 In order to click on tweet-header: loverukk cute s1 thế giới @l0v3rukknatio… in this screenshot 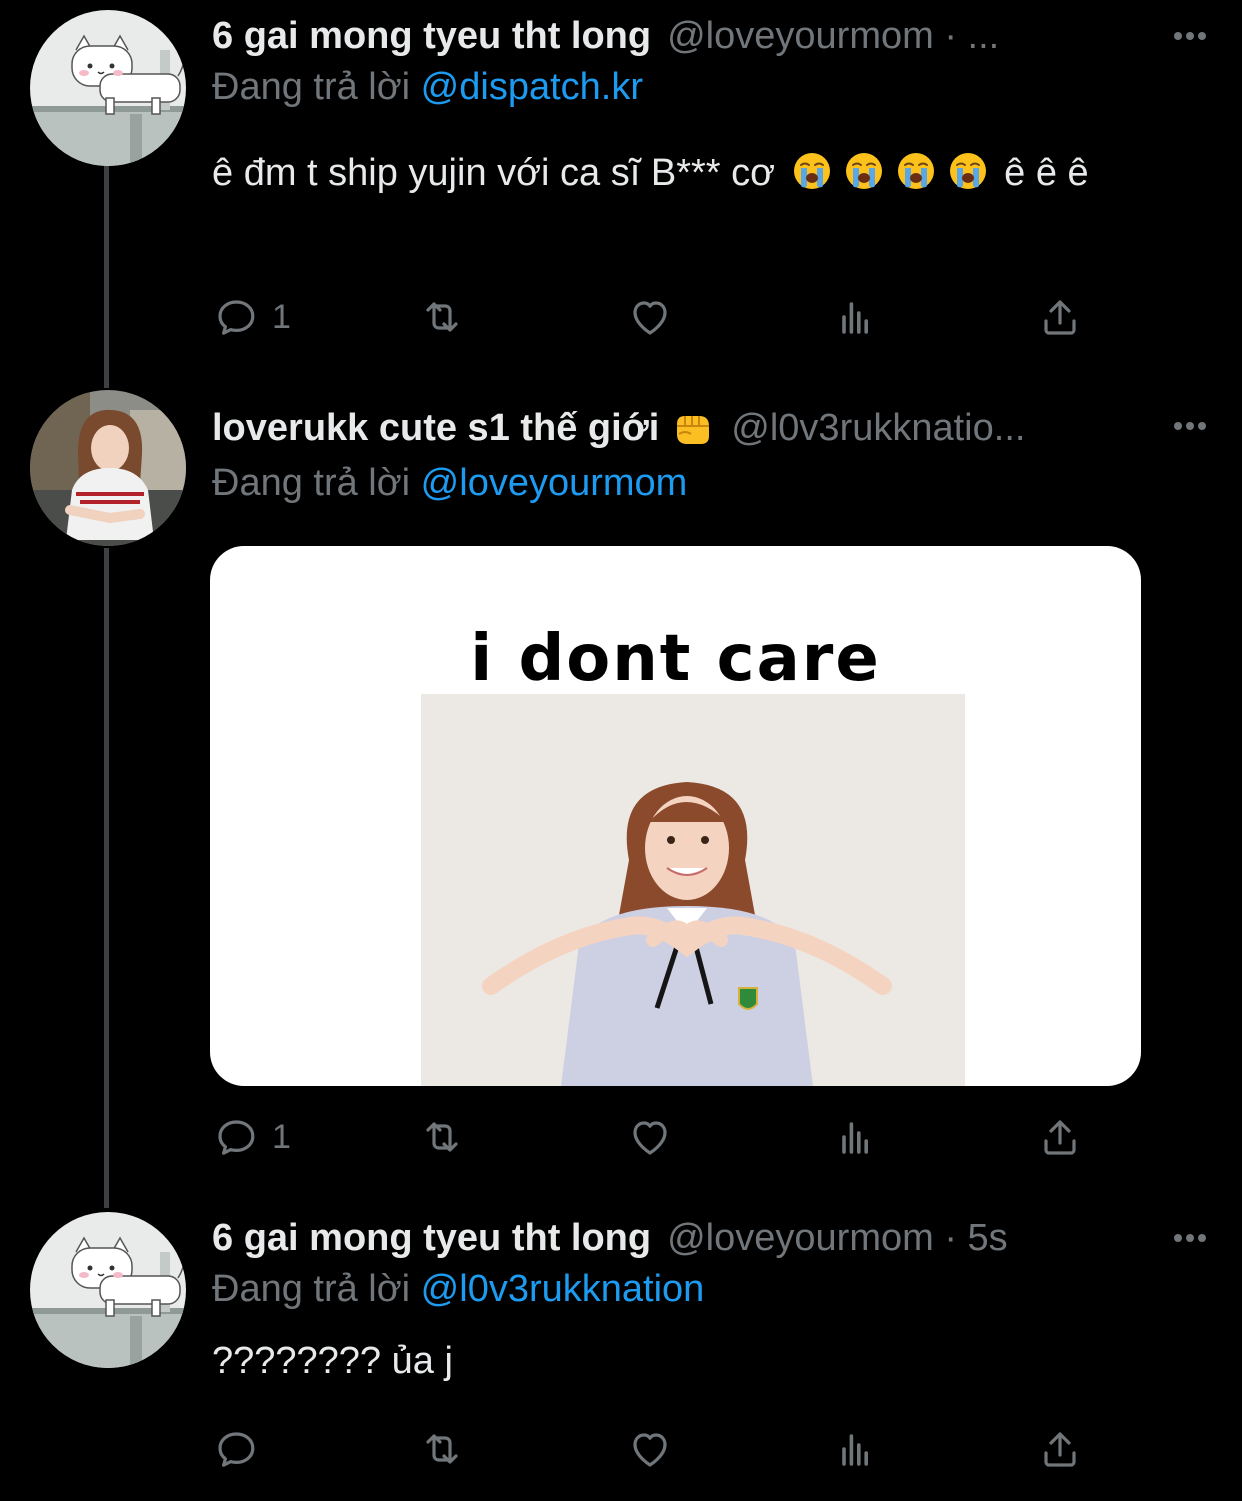, I will do `click(682, 428)`.